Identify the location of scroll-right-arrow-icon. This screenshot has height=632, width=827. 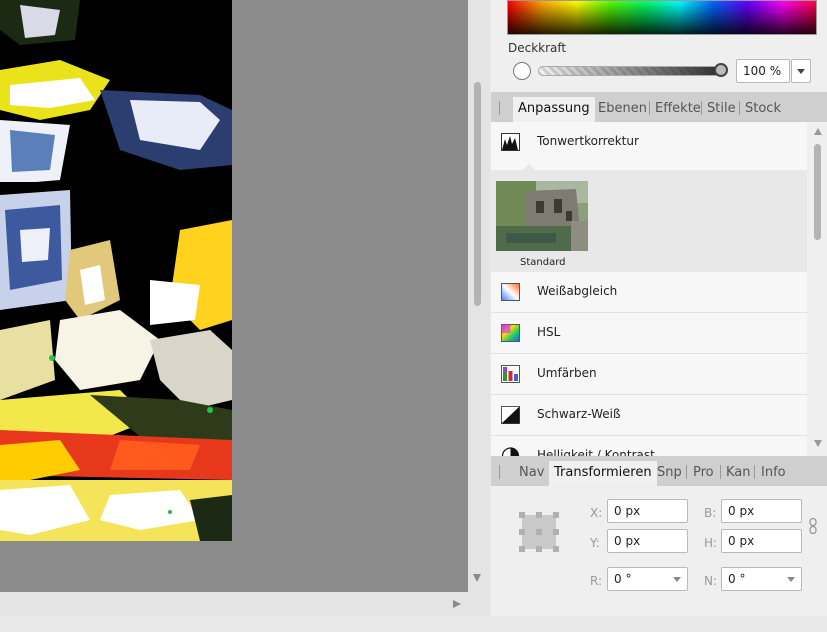
(457, 604).